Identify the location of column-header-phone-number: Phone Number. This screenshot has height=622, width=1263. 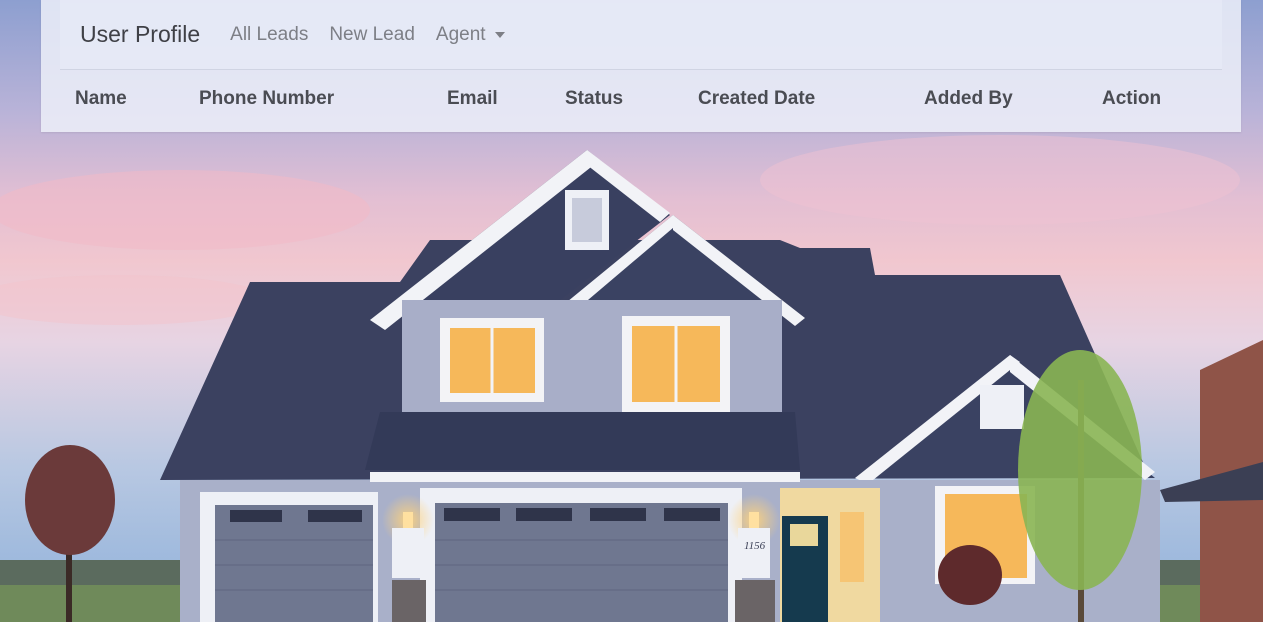
(267, 98).